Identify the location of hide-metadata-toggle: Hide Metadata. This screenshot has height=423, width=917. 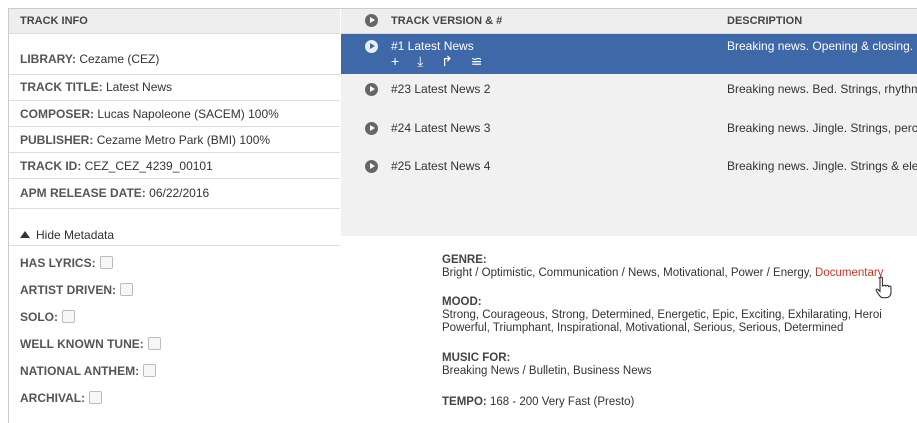
(67, 235).